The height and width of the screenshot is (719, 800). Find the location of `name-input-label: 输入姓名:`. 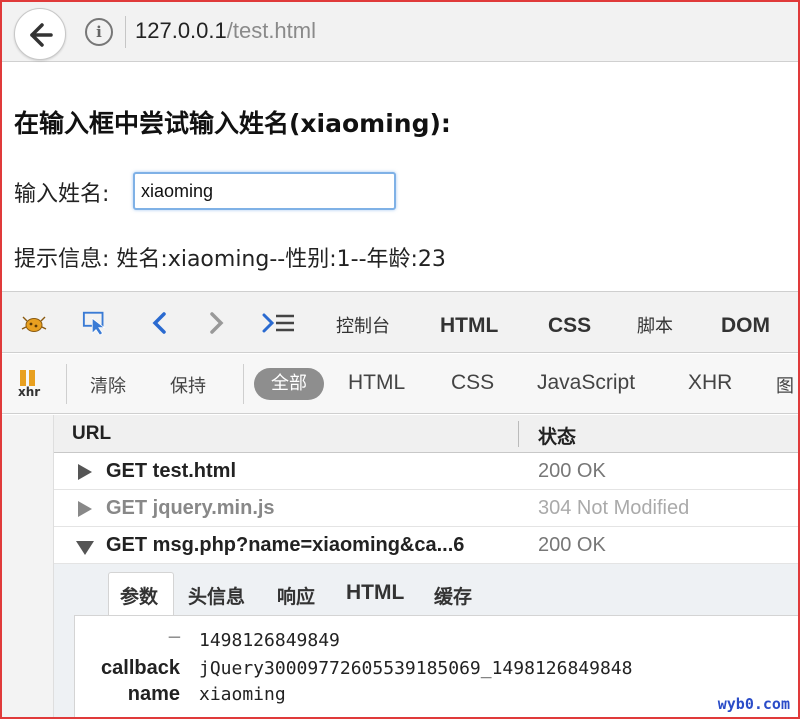

name-input-label: 输入姓名: is located at coordinates (62, 194).